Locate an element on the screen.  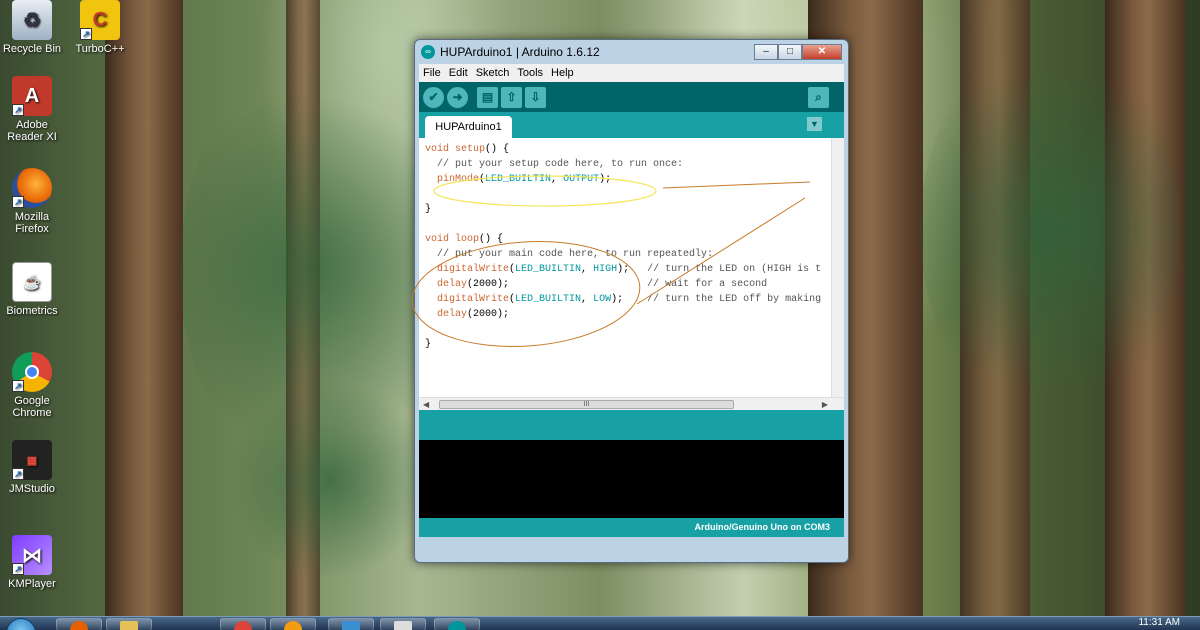
open-button: ⇧ is located at coordinates (511, 97).